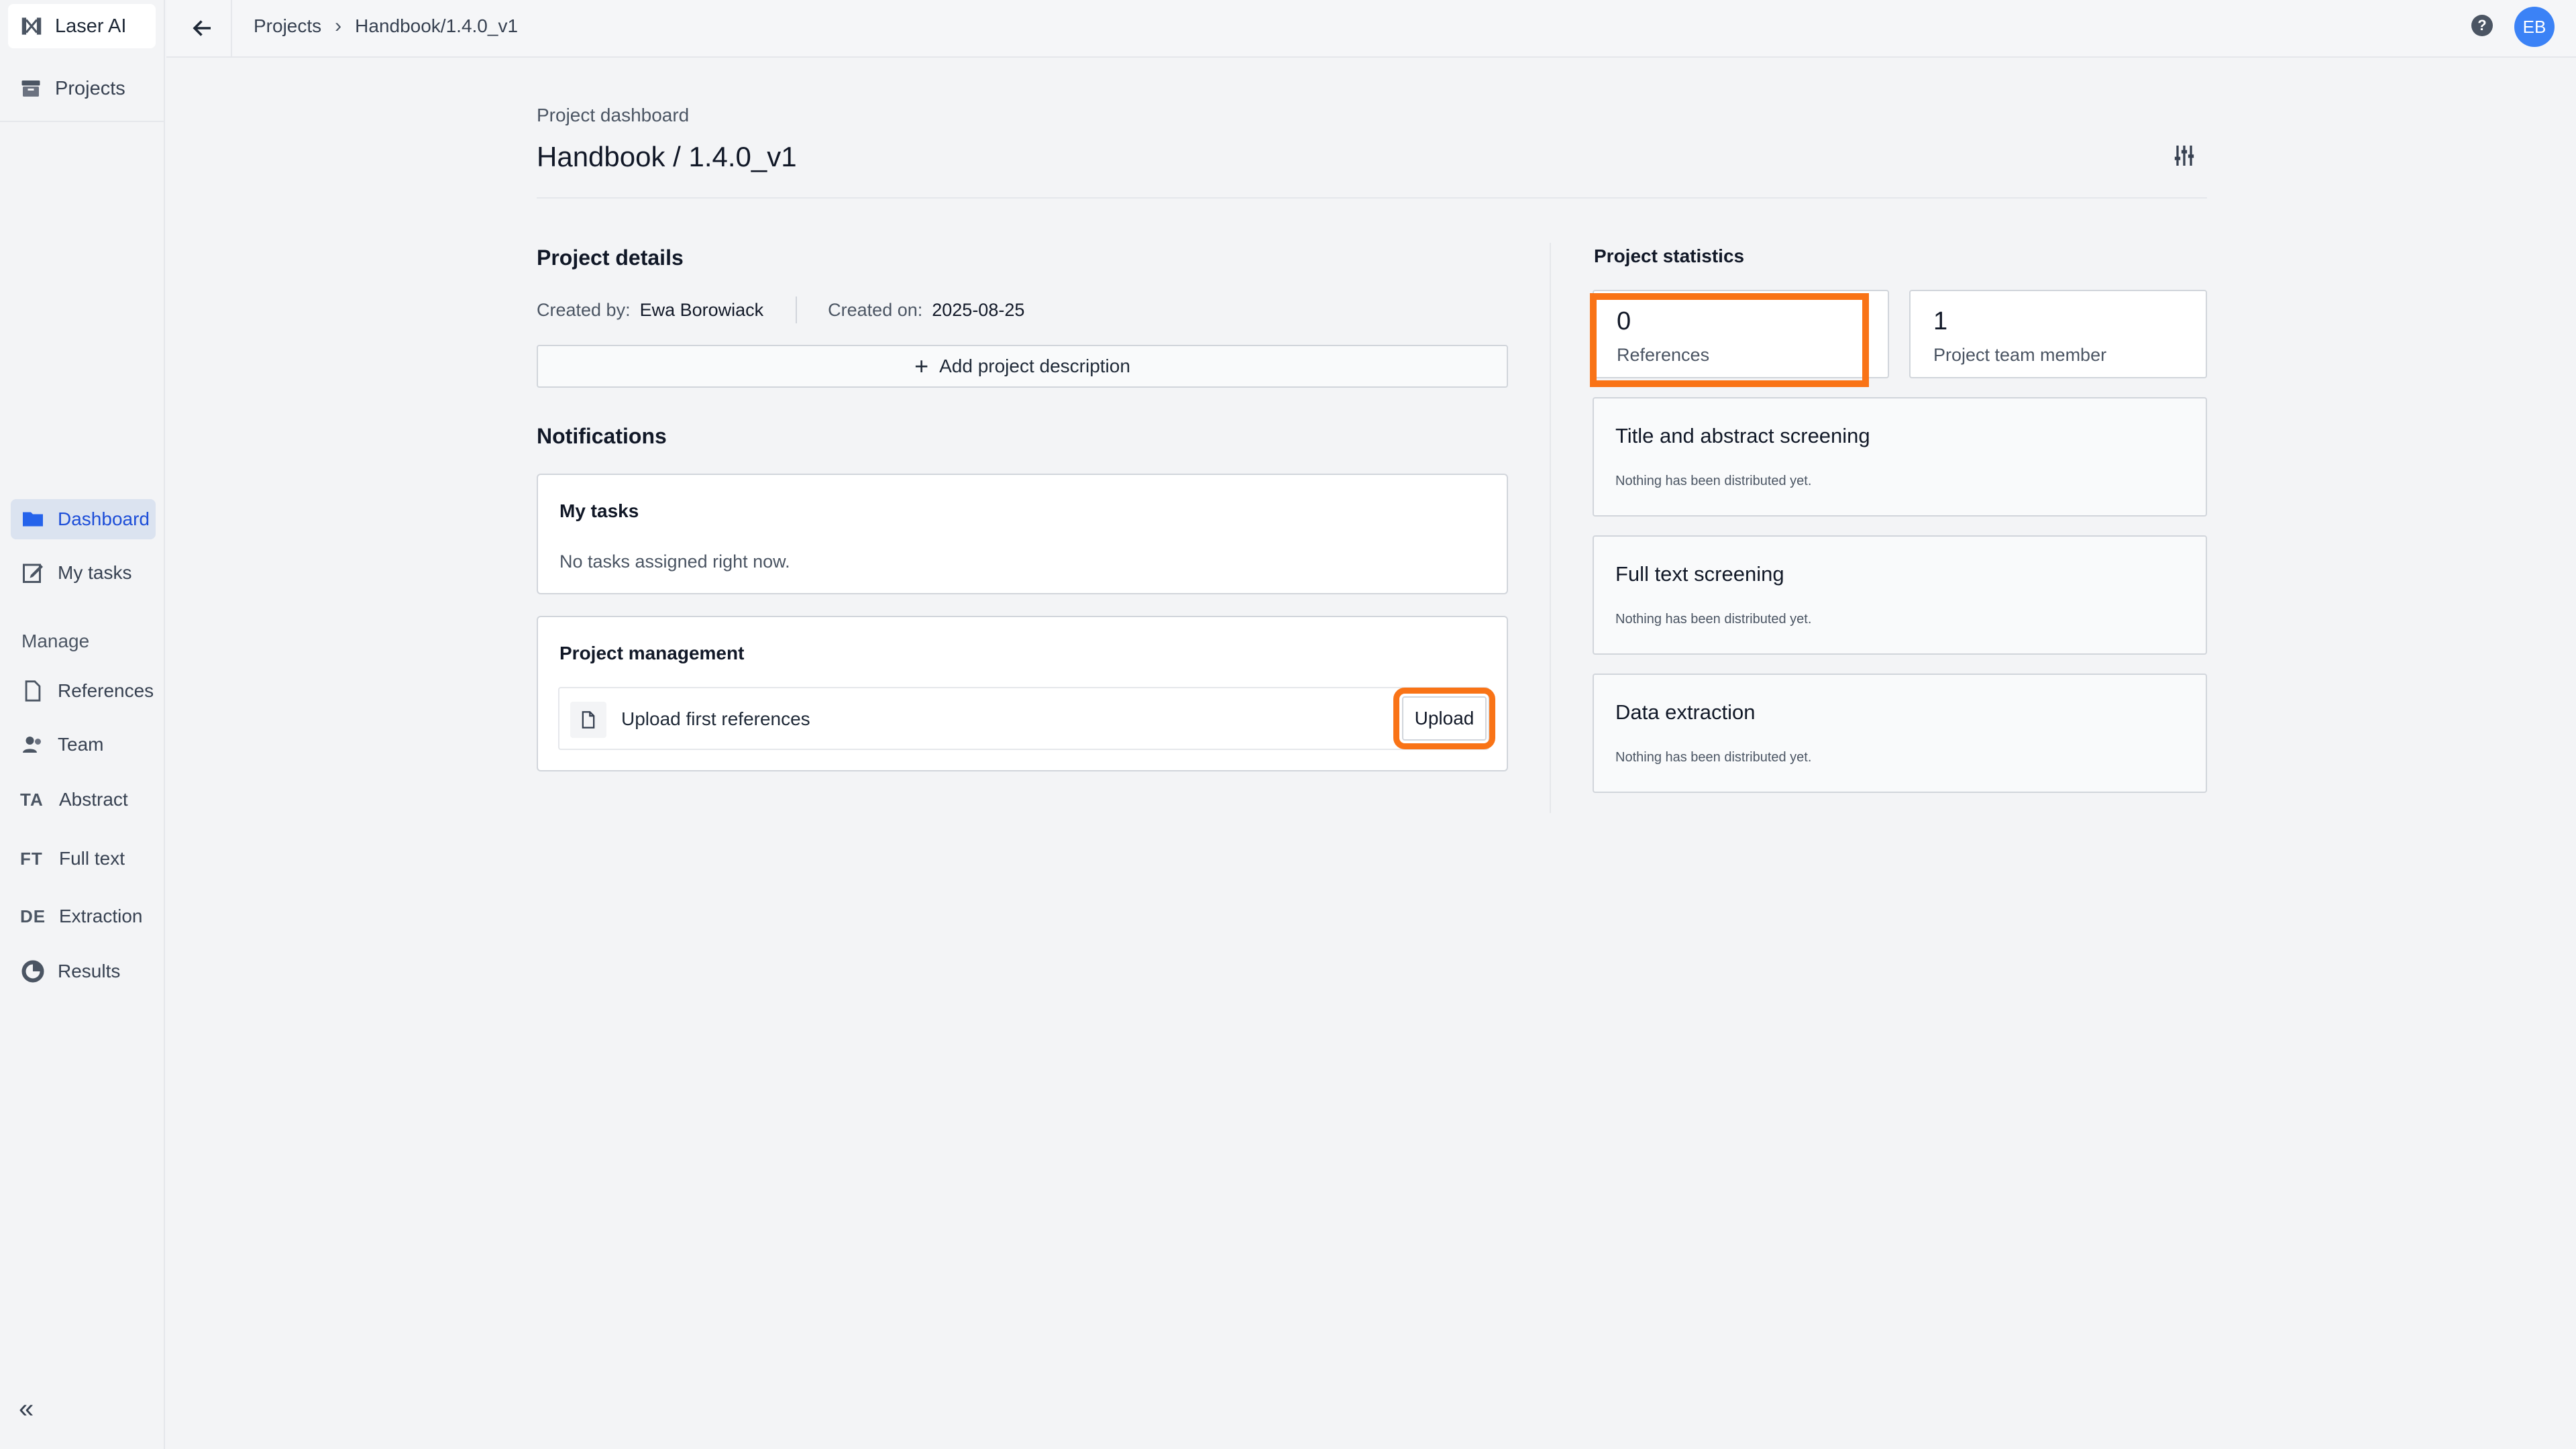 The height and width of the screenshot is (1449, 2576). I want to click on brand-name: Laser AI, so click(91, 26).